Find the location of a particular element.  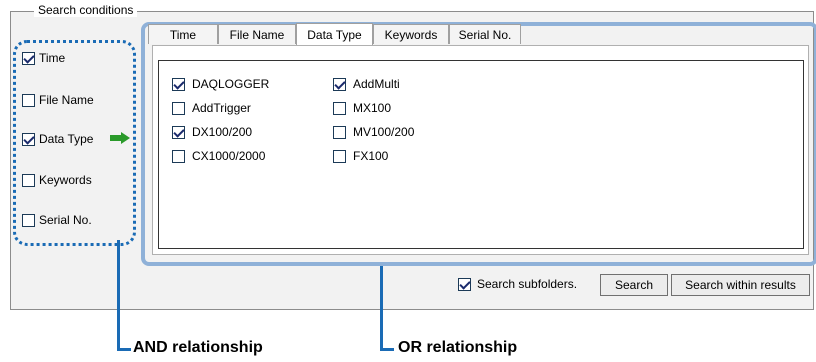

search-subfolders-option: Search subfolders. is located at coordinates (517, 284).